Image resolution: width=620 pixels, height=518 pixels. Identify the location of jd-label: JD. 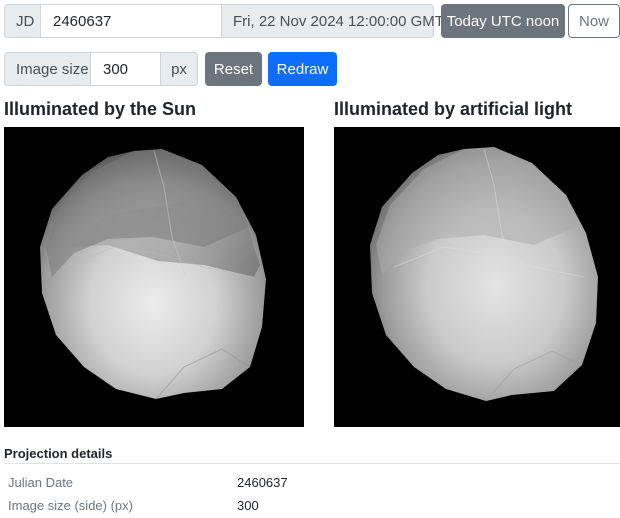
(22, 21).